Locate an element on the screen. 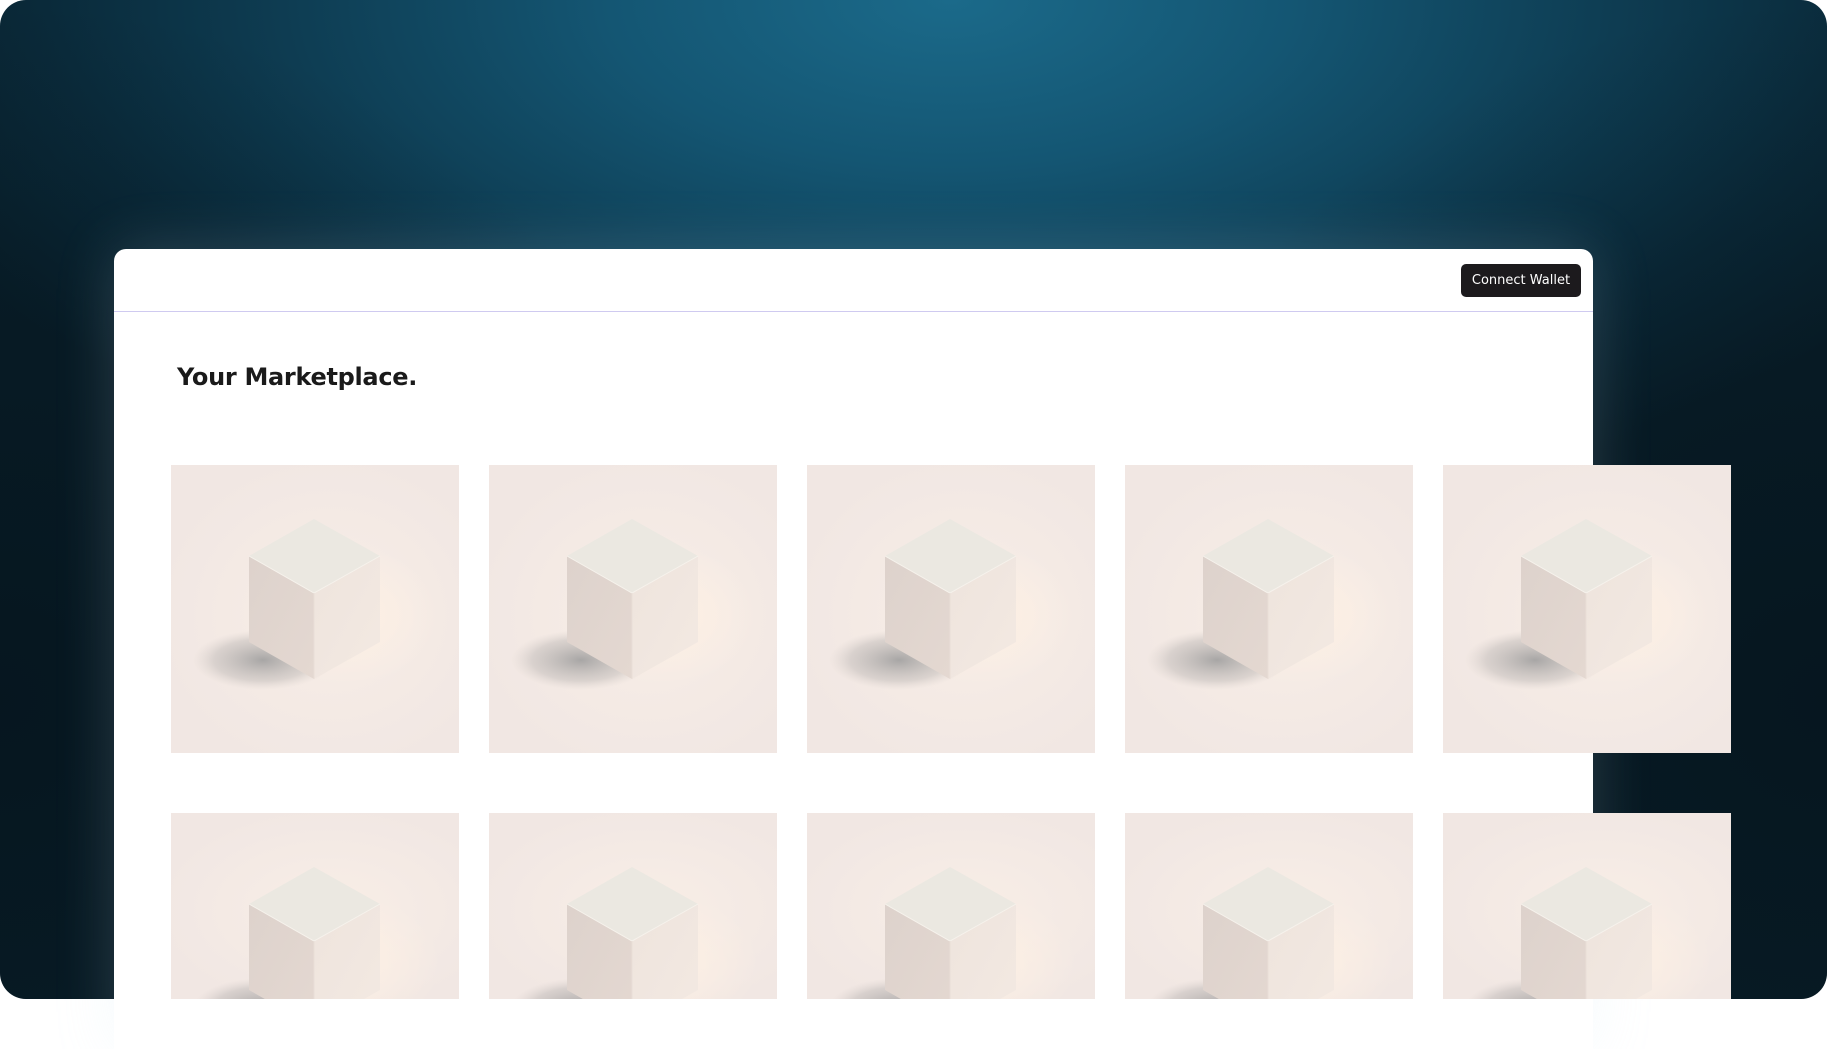 The image size is (1827, 1049). page-title: Your Marketplace. is located at coordinates (297, 377).